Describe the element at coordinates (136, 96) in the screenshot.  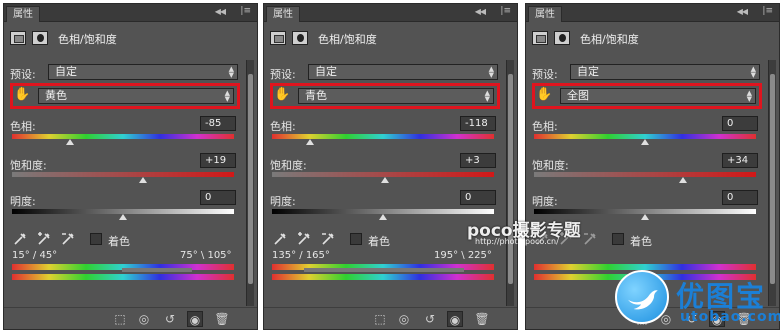
I see `channel-select: 黄色 ▲ ▼` at that location.